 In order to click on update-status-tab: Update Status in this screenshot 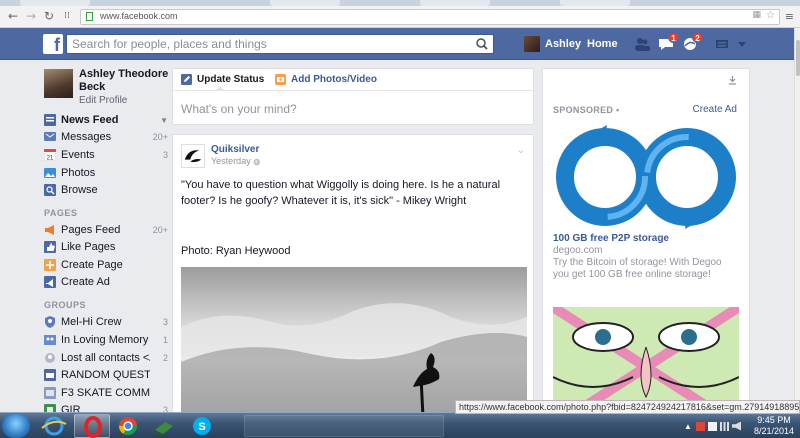, I will do `click(222, 79)`.